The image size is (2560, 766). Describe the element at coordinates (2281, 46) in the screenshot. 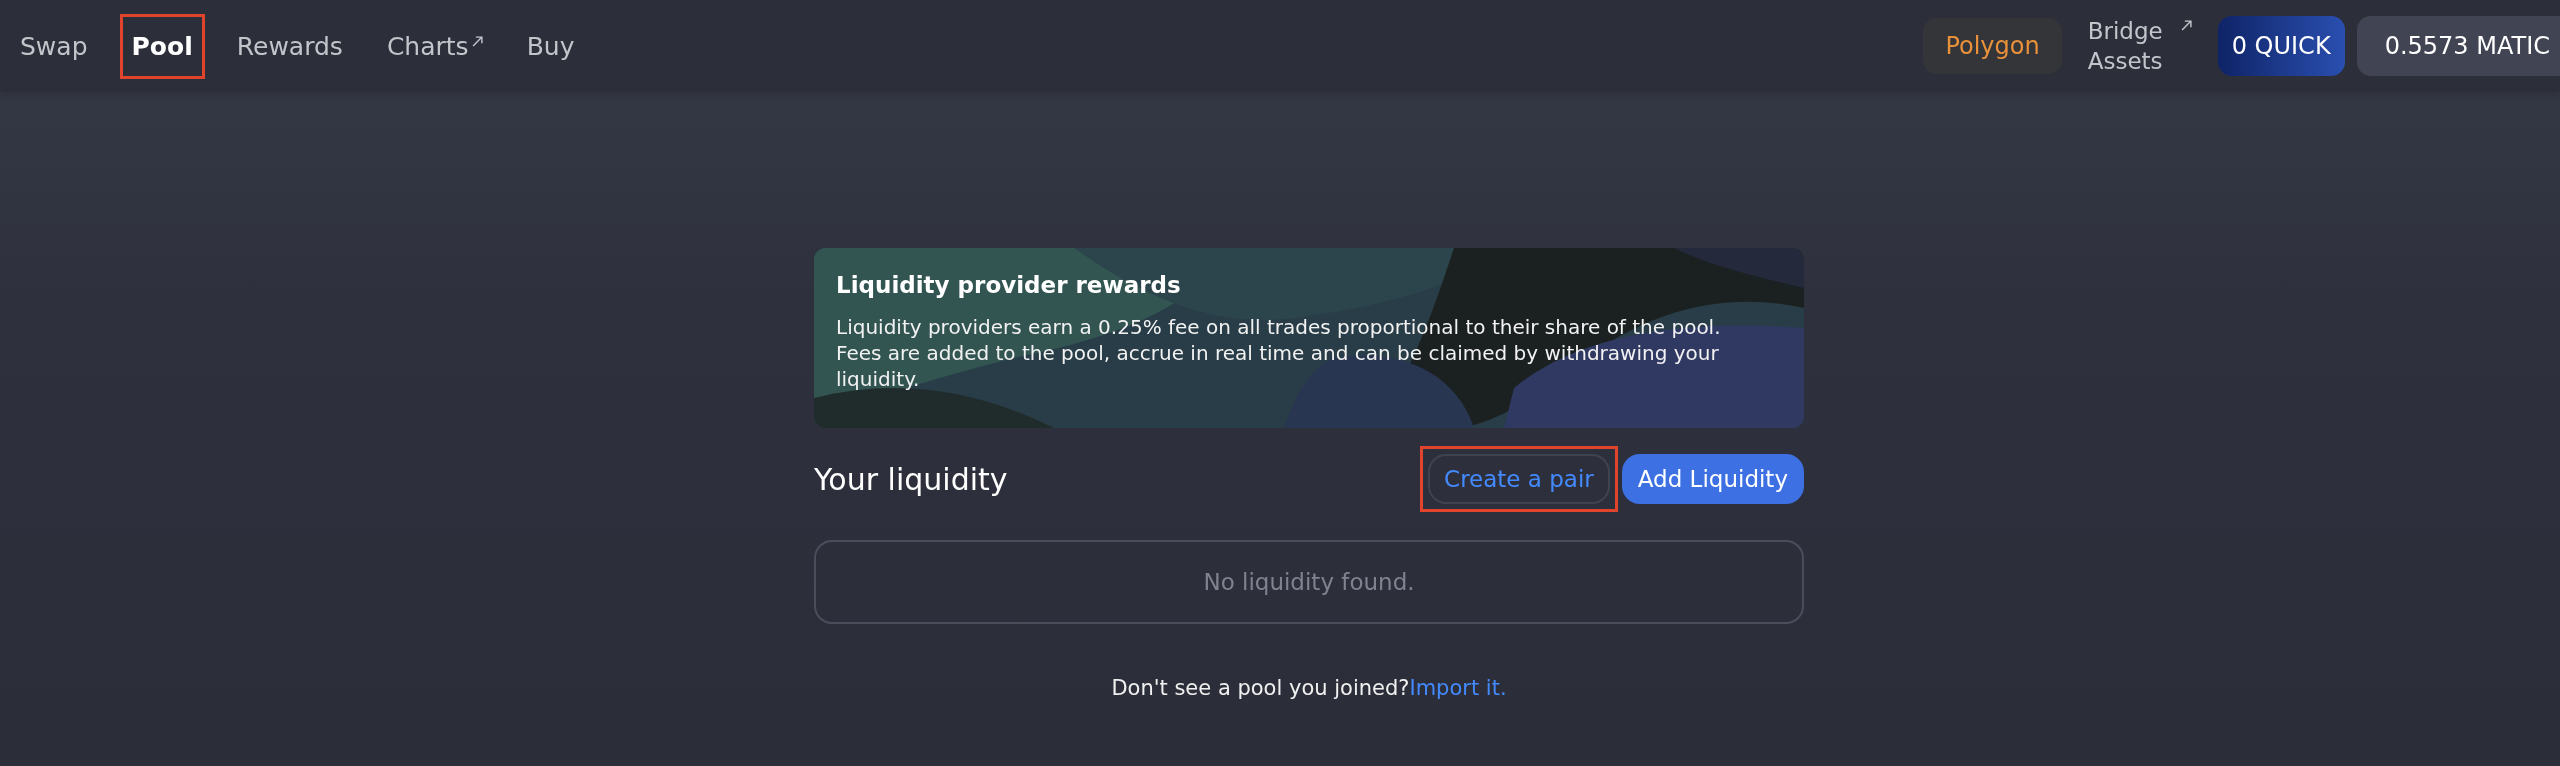

I see `quick-balance-button: 0 QUICK` at that location.